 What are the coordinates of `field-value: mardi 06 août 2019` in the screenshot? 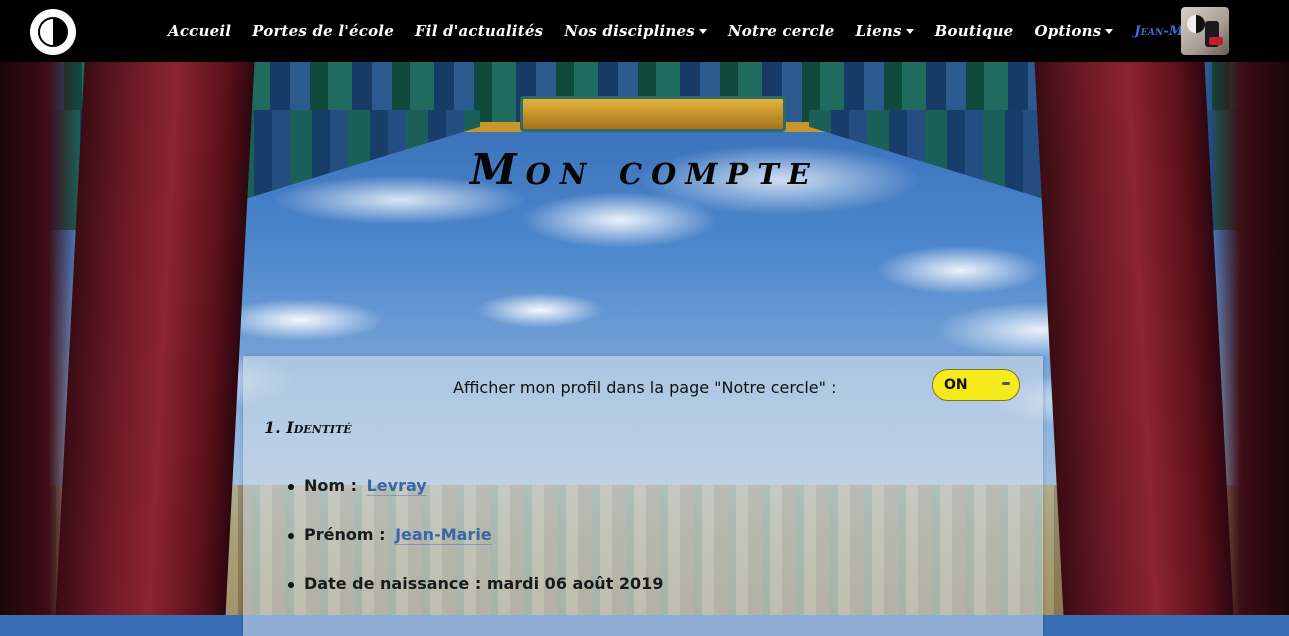 It's located at (575, 583).